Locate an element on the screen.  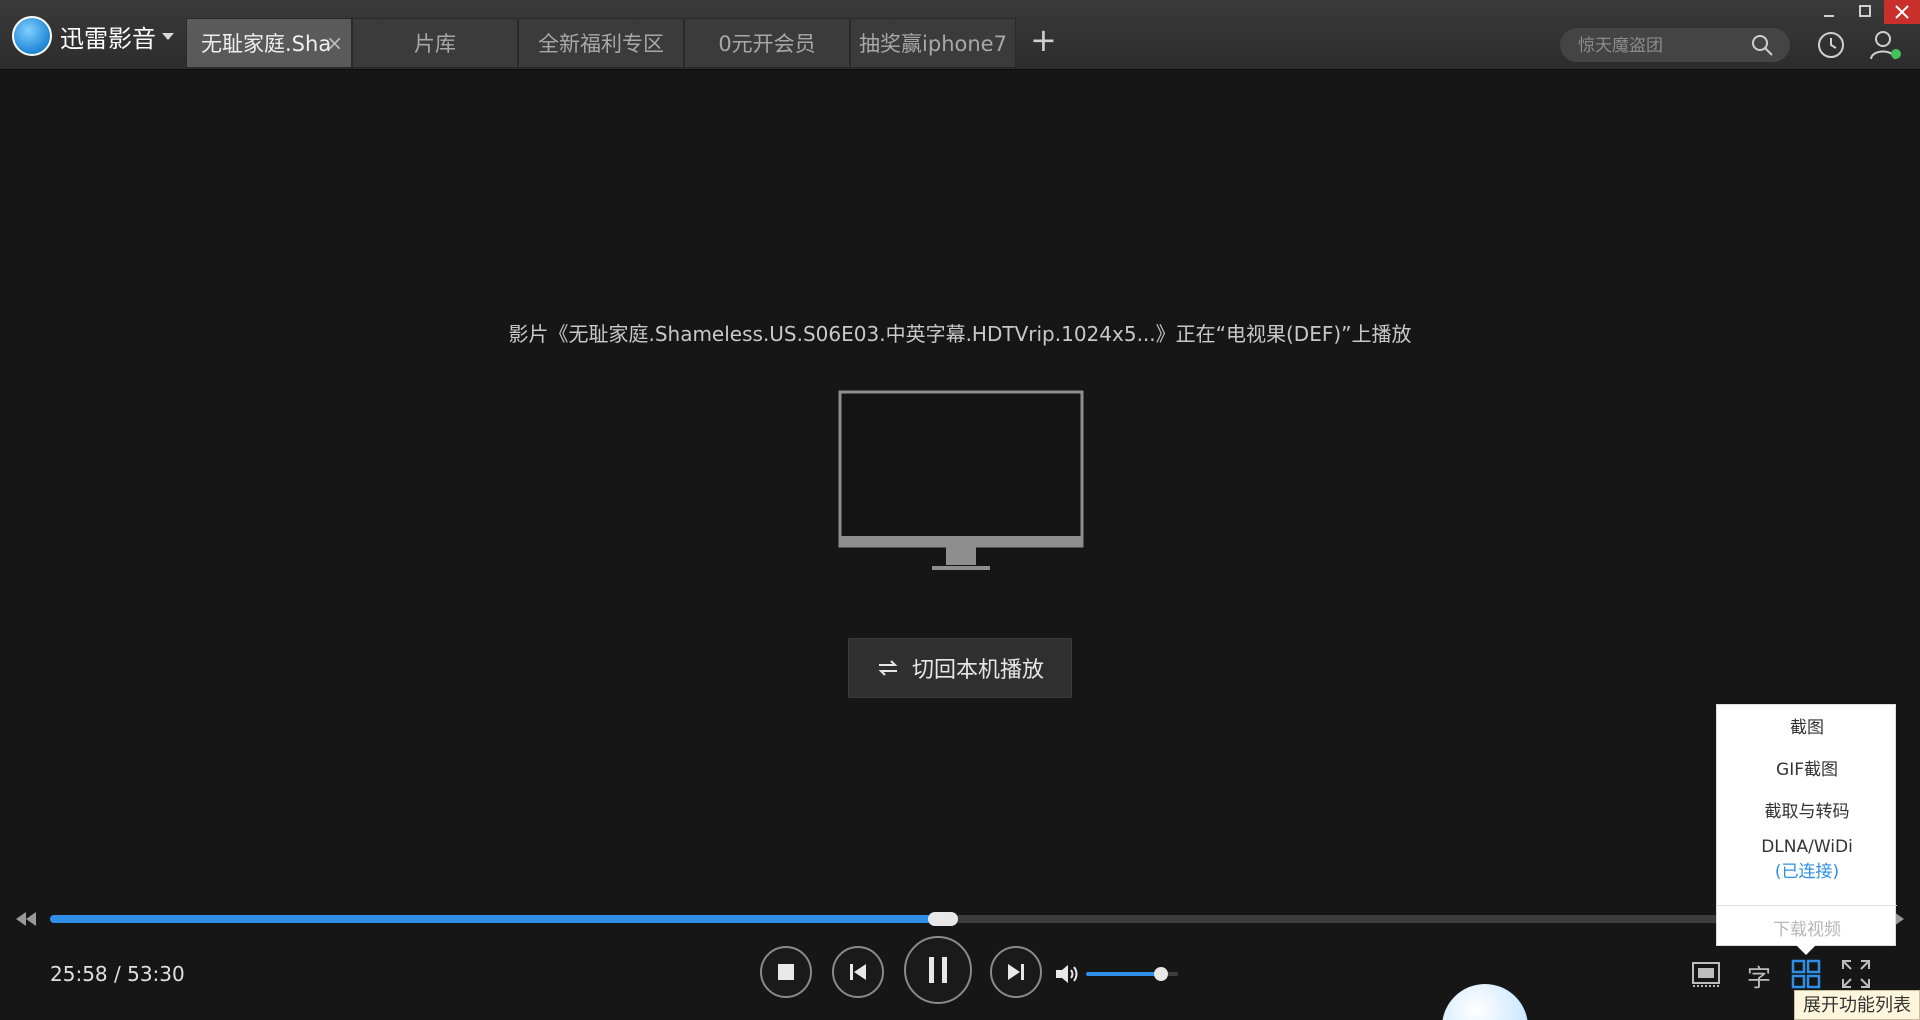
stop-icon is located at coordinates (786, 972).